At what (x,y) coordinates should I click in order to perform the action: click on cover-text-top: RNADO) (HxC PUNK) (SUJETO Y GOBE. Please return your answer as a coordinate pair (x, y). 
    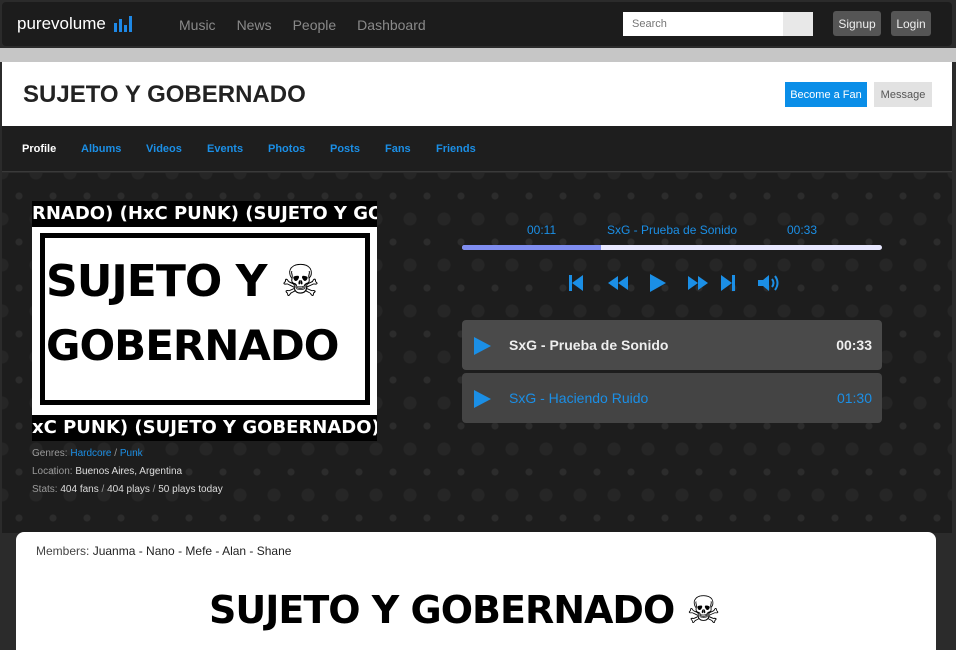
    Looking at the image, I should click on (204, 213).